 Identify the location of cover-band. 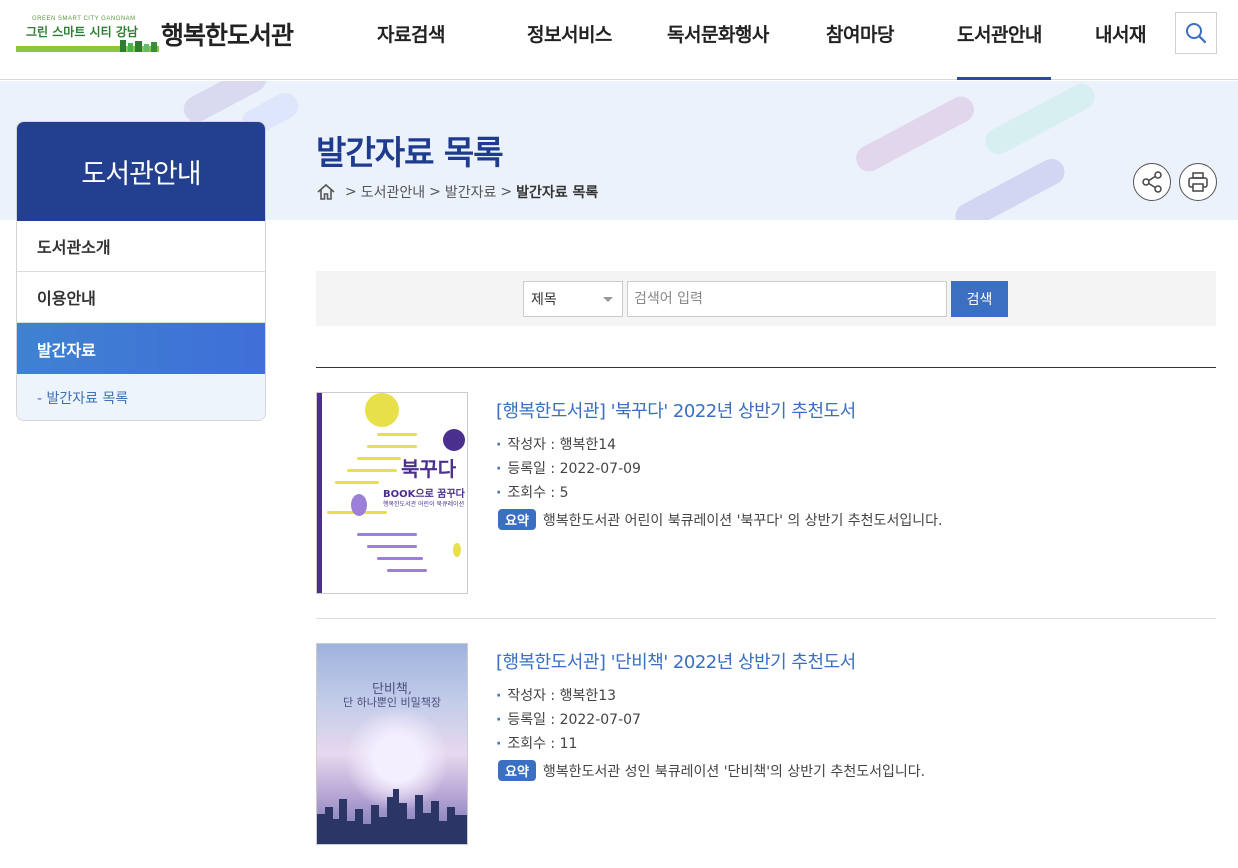
(319, 493).